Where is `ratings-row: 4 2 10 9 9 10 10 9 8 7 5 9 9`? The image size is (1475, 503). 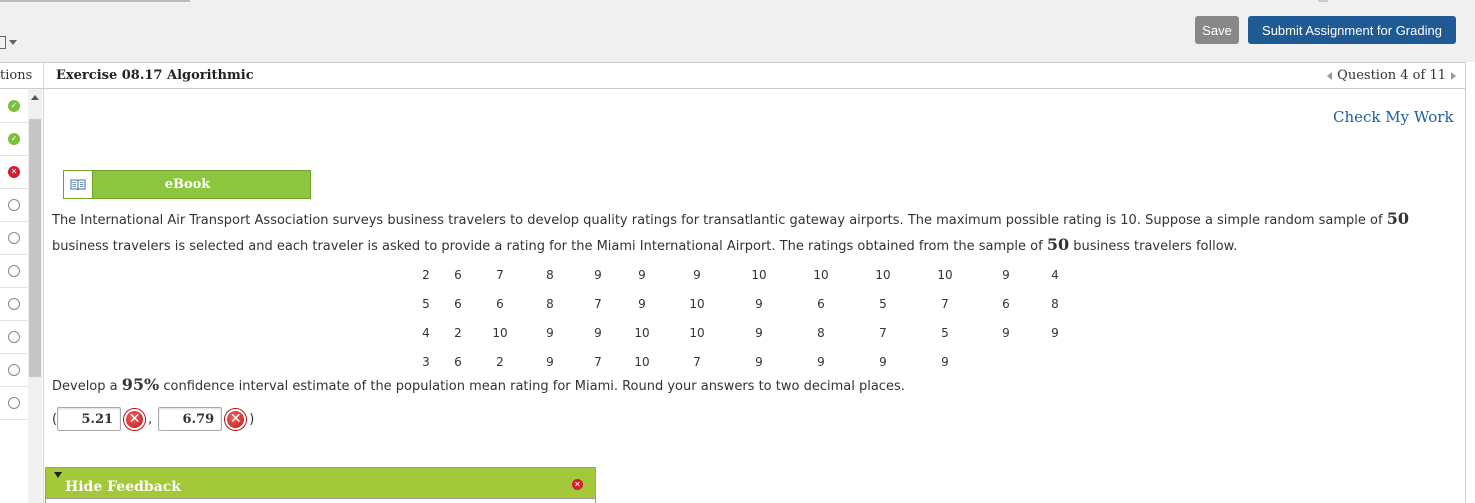
ratings-row: 4 2 10 9 9 10 10 9 8 7 5 9 9 is located at coordinates (744, 332).